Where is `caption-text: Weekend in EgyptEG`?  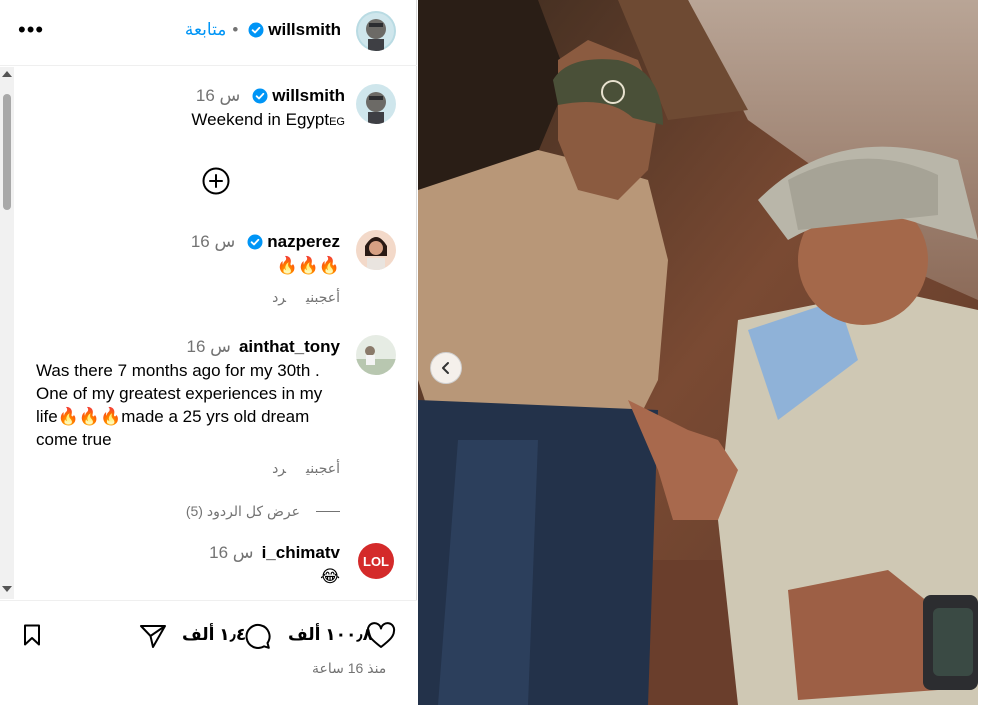 caption-text: Weekend in EgyptEG is located at coordinates (268, 121).